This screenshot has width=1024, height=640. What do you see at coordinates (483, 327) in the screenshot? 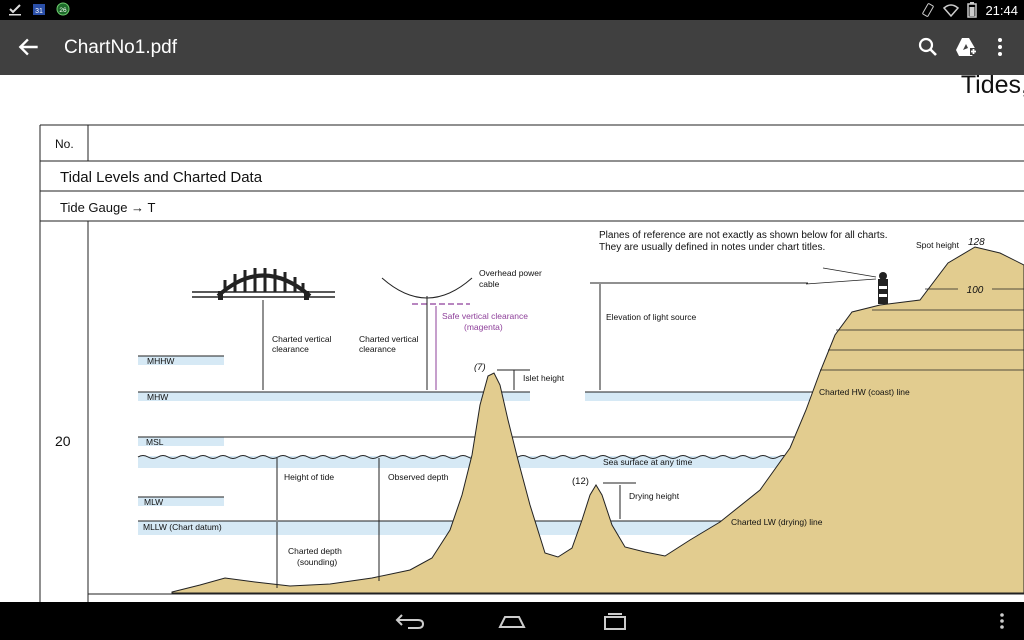
I see `safe-clearance-label-2: (magenta)` at bounding box center [483, 327].